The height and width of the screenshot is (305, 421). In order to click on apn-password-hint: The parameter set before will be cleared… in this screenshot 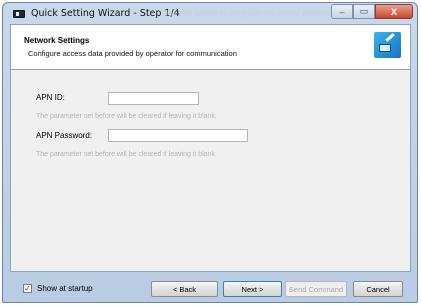, I will do `click(126, 154)`.